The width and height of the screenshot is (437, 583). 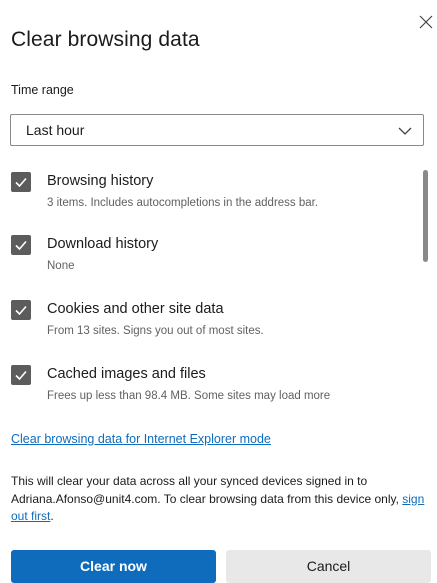 I want to click on download-history-checkbox, so click(x=21, y=245).